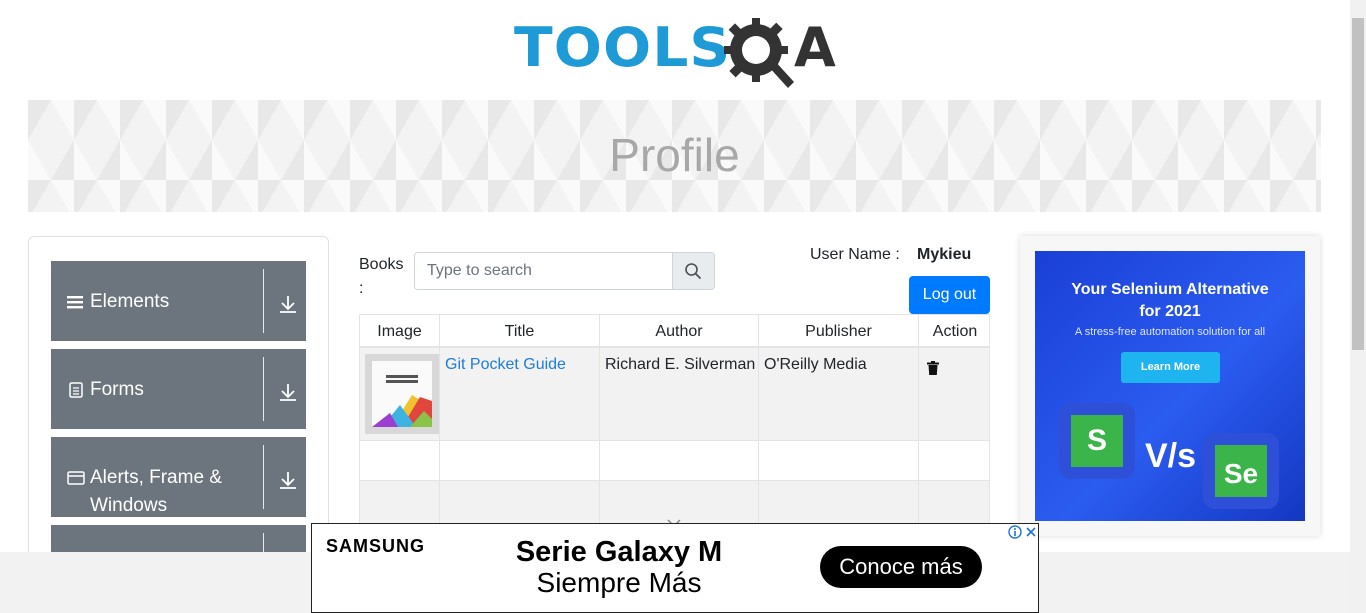  I want to click on book-cover-image, so click(402, 394).